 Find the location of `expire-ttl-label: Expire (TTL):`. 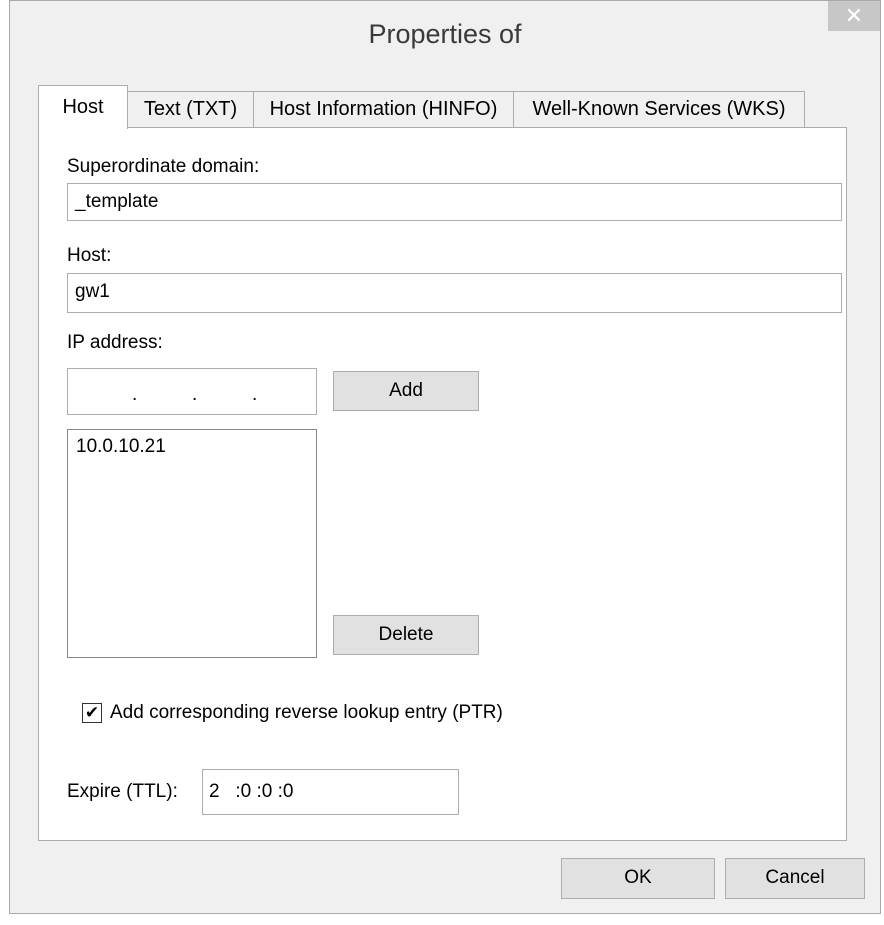

expire-ttl-label: Expire (TTL): is located at coordinates (122, 791).